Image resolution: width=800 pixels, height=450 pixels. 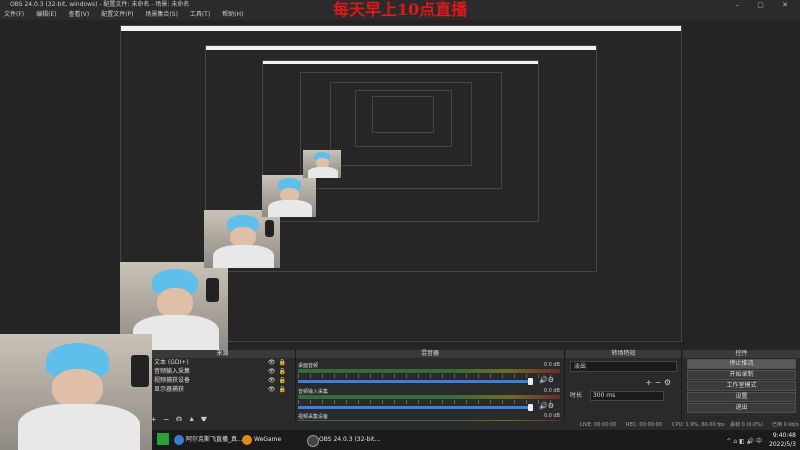 I want to click on duration-row: 时长 300 ms, so click(x=623, y=395).